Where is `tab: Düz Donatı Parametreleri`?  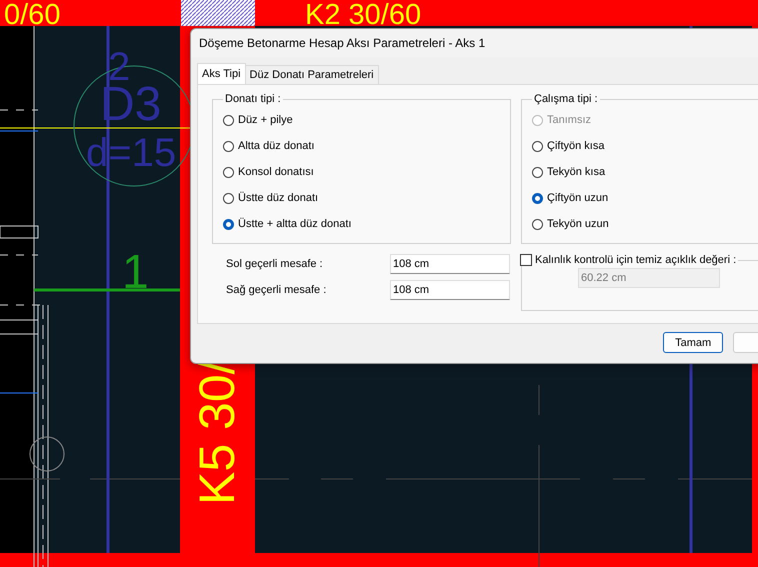
tab: Düz Donatı Parametreleri is located at coordinates (311, 74).